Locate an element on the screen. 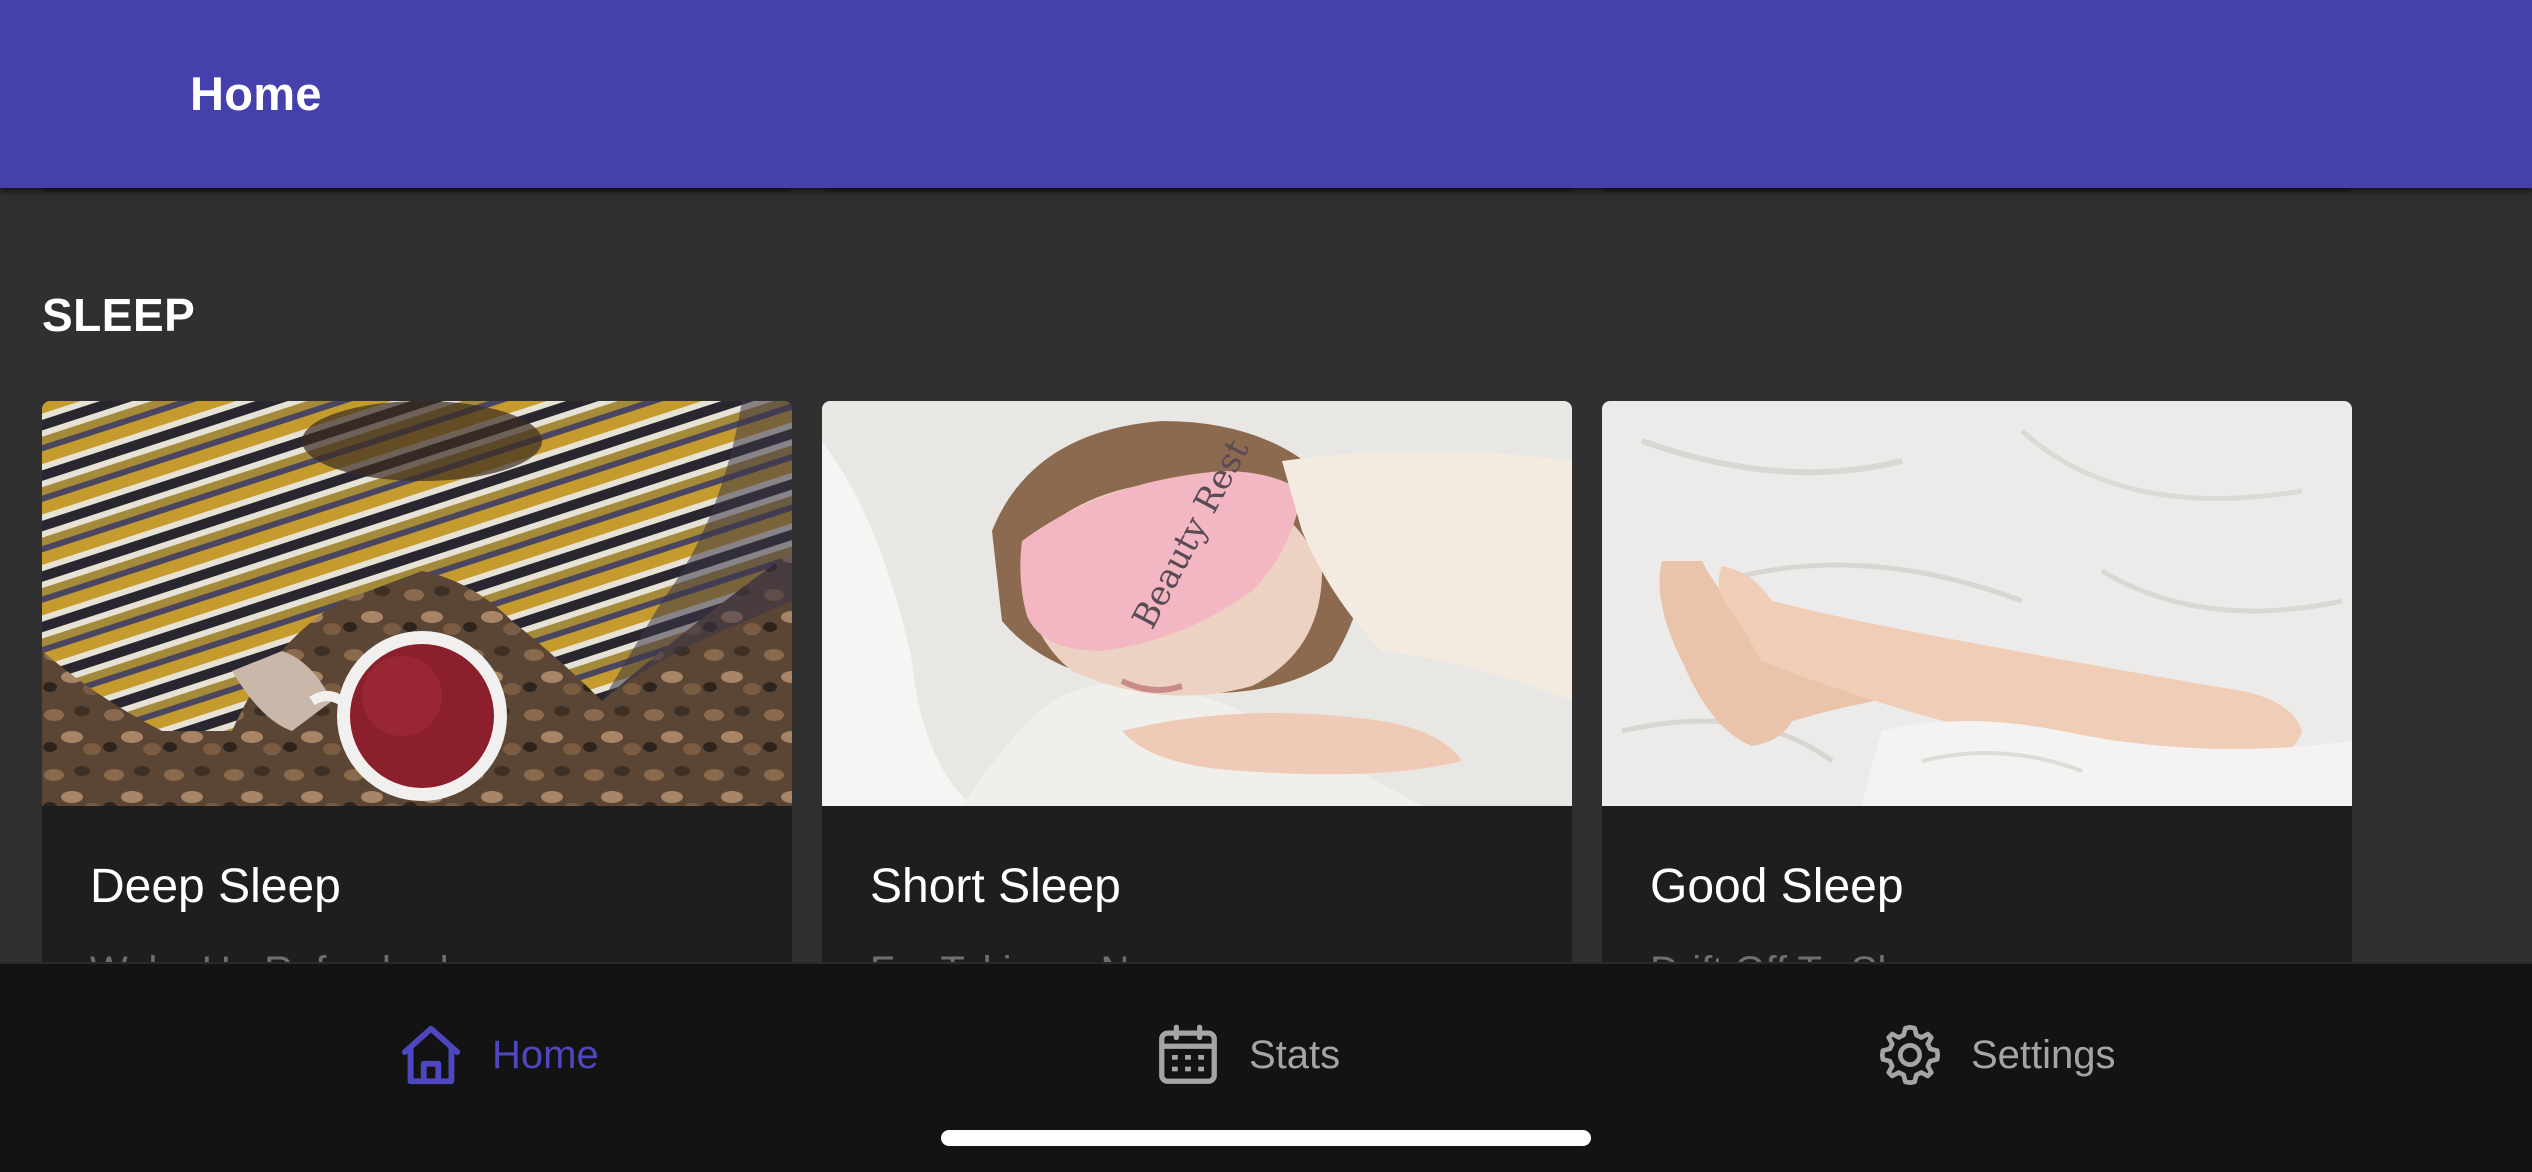 The width and height of the screenshot is (2532, 1172). card-subtitle: Drift Off To Sleep is located at coordinates (1801, 955).